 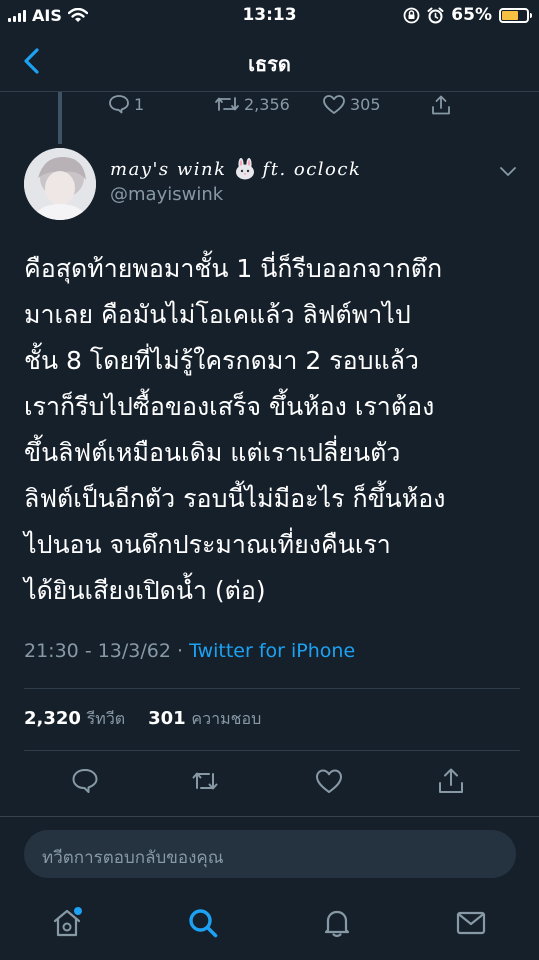 I want to click on prev-retweet-button: 2,356, so click(x=252, y=104).